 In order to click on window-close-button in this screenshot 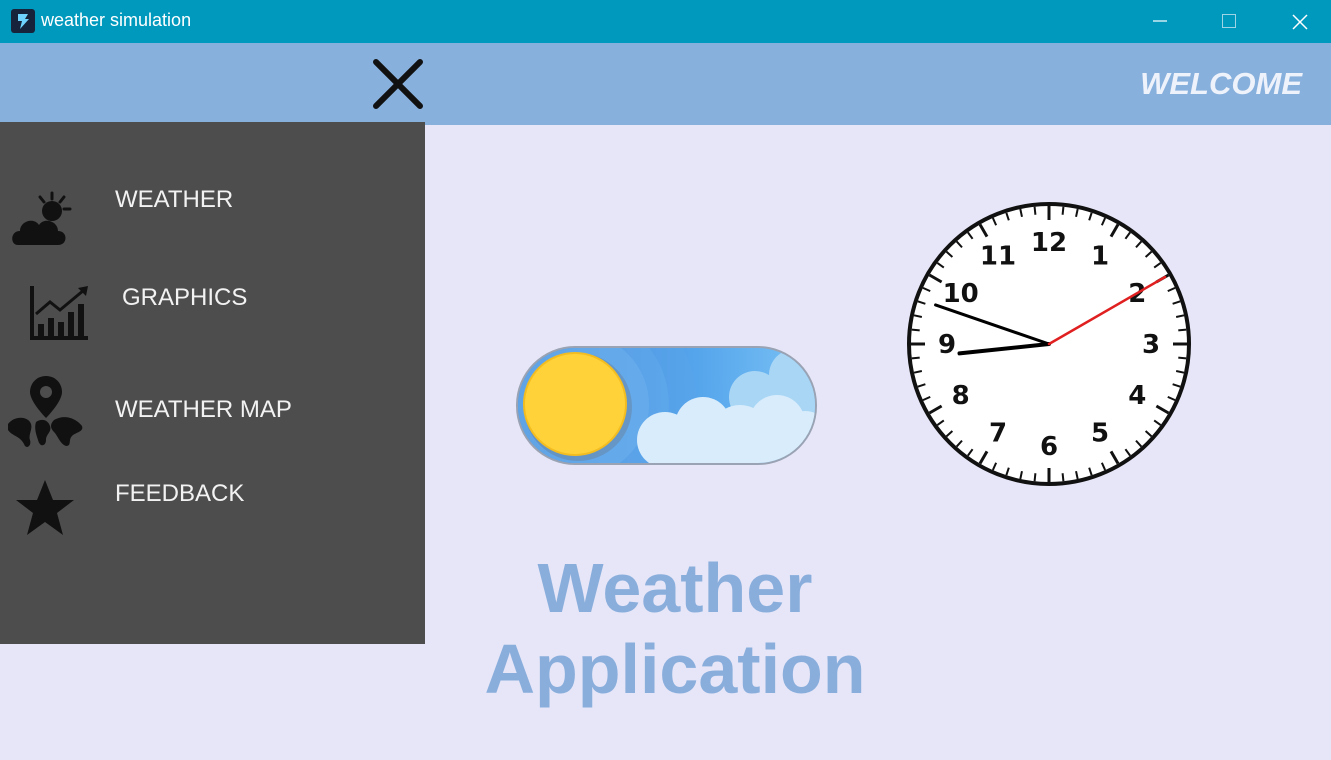, I will do `click(1297, 21)`.